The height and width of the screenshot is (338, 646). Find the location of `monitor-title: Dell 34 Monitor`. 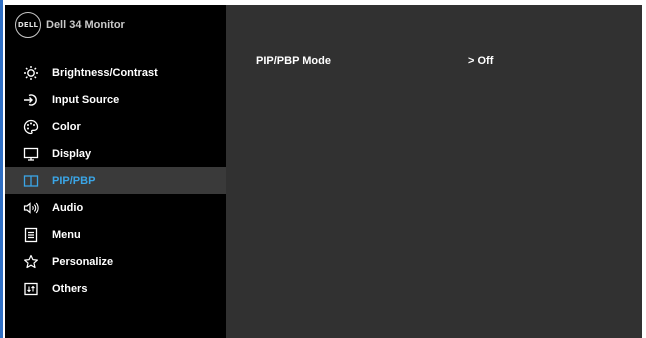

monitor-title: Dell 34 Monitor is located at coordinates (85, 25).